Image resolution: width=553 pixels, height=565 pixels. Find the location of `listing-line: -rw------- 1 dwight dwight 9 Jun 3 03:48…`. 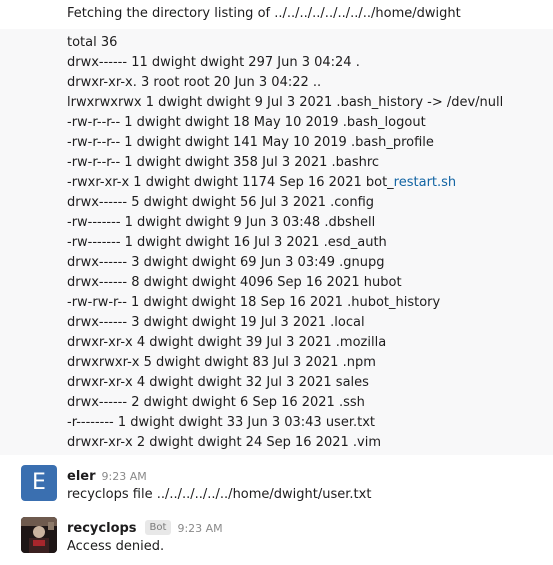

listing-line: -rw------- 1 dwight dwight 9 Jun 3 03:48… is located at coordinates (221, 223).